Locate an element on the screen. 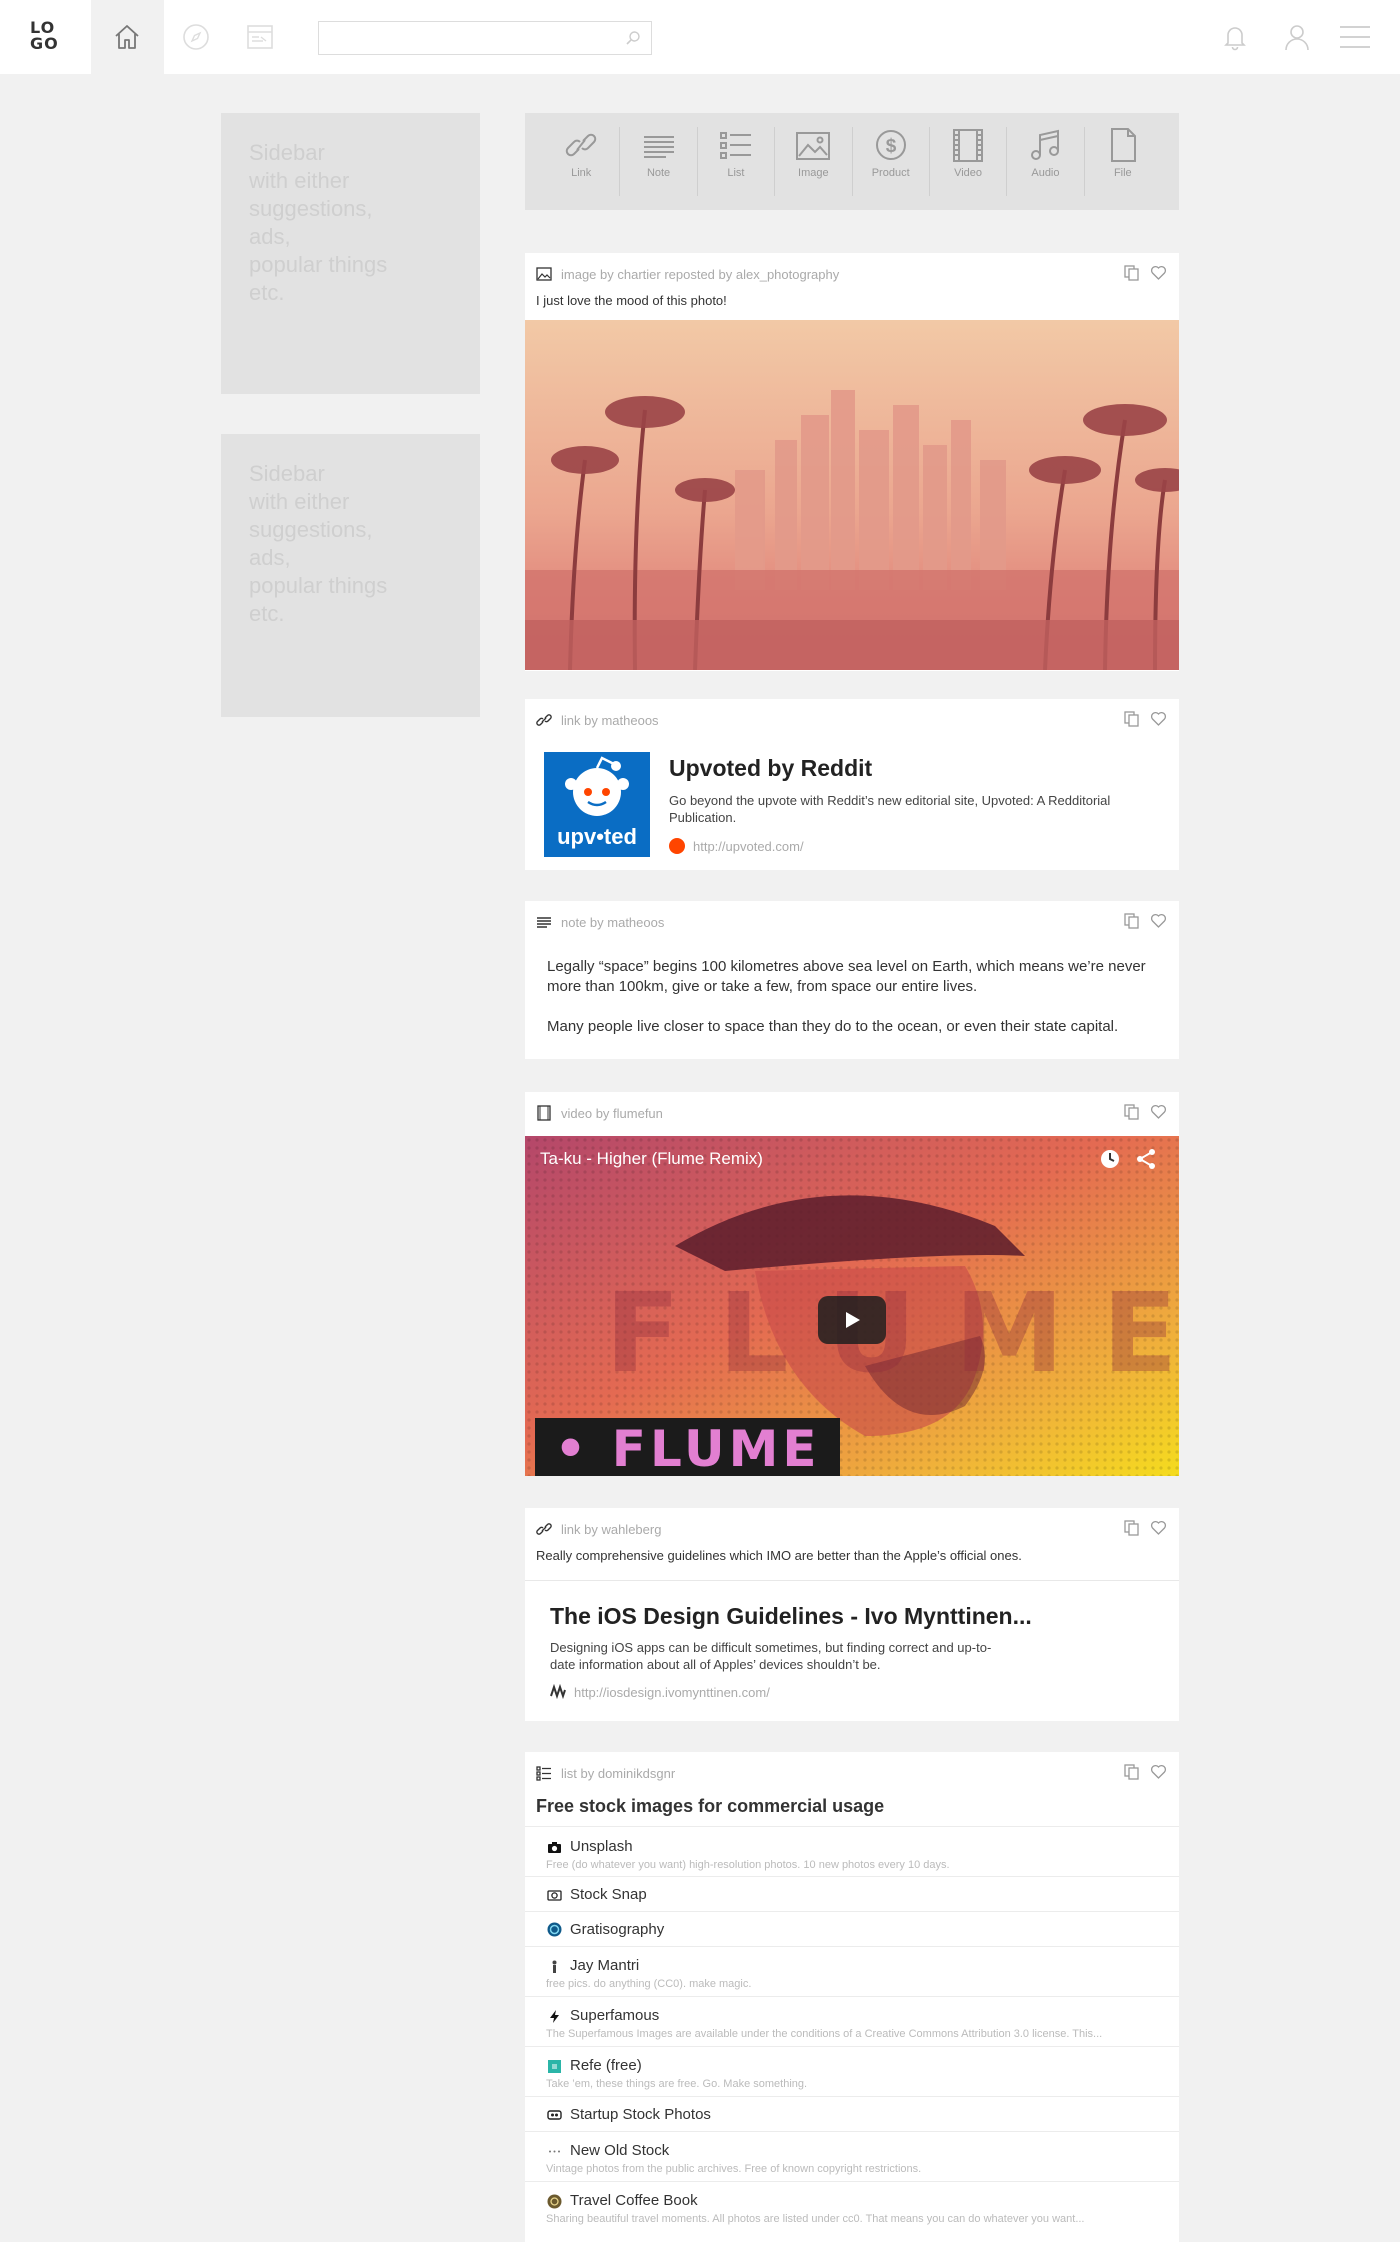 This screenshot has width=1400, height=2242. list-title: Free stock images for commercial usage is located at coordinates (710, 1806).